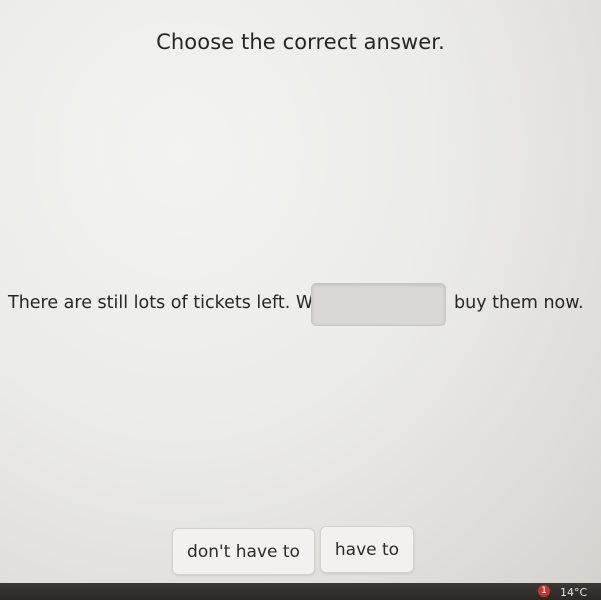 Image resolution: width=601 pixels, height=600 pixels. I want to click on sentence-before-blank: There are still lots of tickets left. We, so click(165, 303).